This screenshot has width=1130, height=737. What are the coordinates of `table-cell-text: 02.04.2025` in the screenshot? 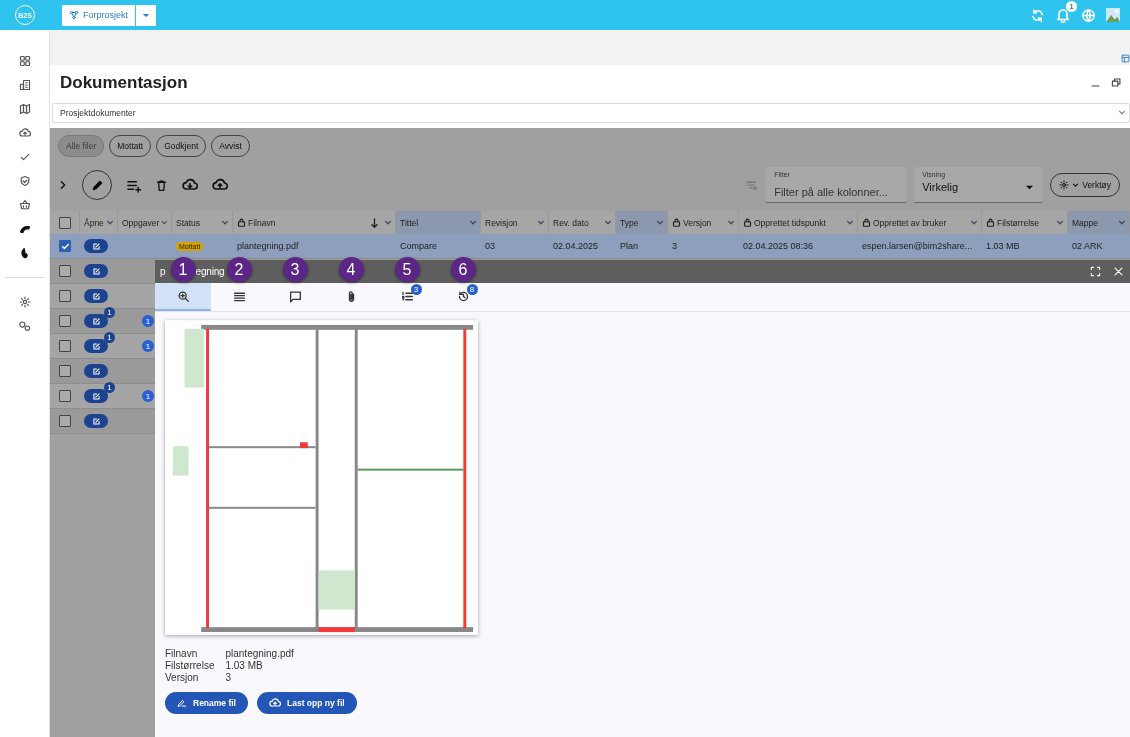 It's located at (576, 246).